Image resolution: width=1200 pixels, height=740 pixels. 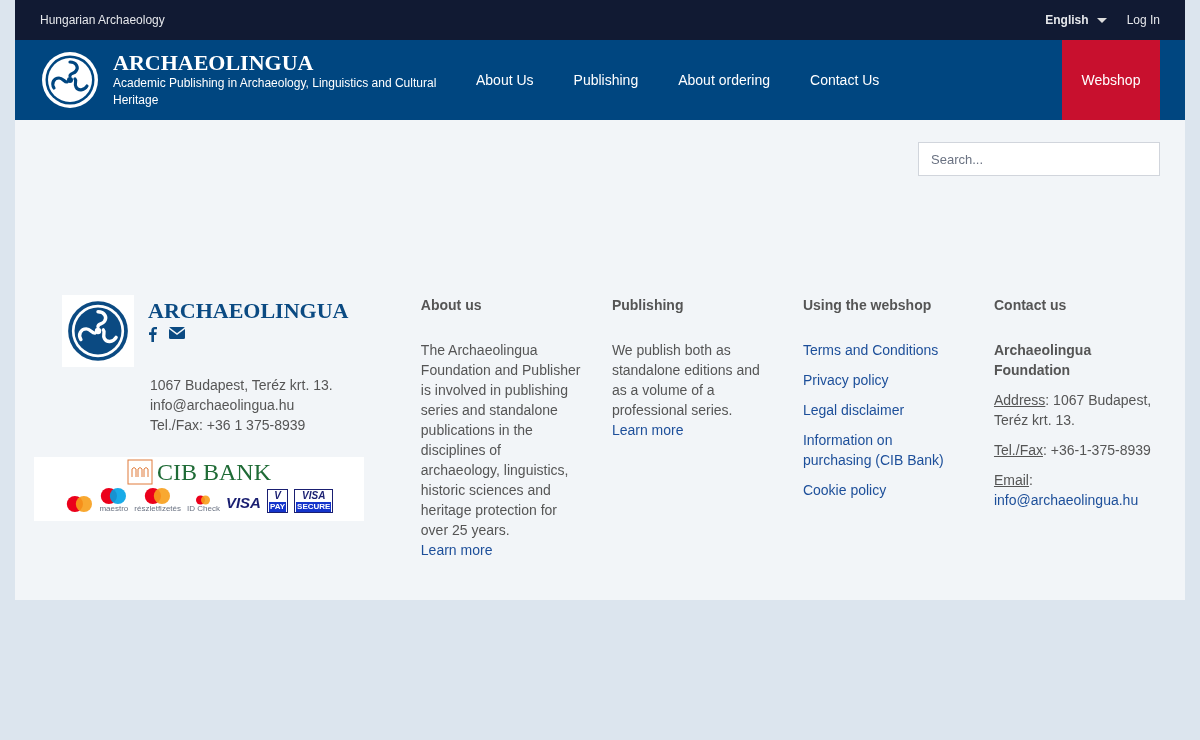 What do you see at coordinates (883, 350) in the screenshot?
I see `footer-link: Terms and Conditions` at bounding box center [883, 350].